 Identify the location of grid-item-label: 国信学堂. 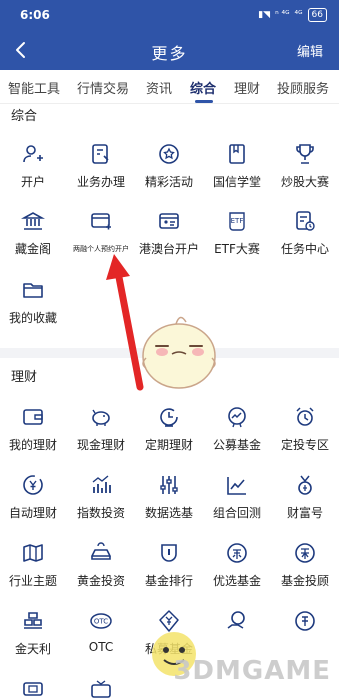
(236, 182).